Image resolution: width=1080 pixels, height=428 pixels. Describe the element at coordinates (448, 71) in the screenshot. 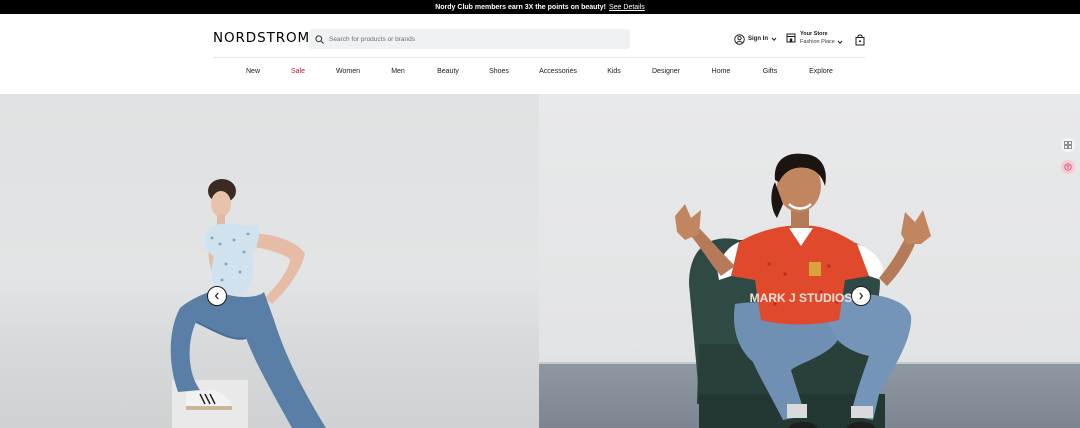

I see `nav-item-beauty: Beauty` at that location.